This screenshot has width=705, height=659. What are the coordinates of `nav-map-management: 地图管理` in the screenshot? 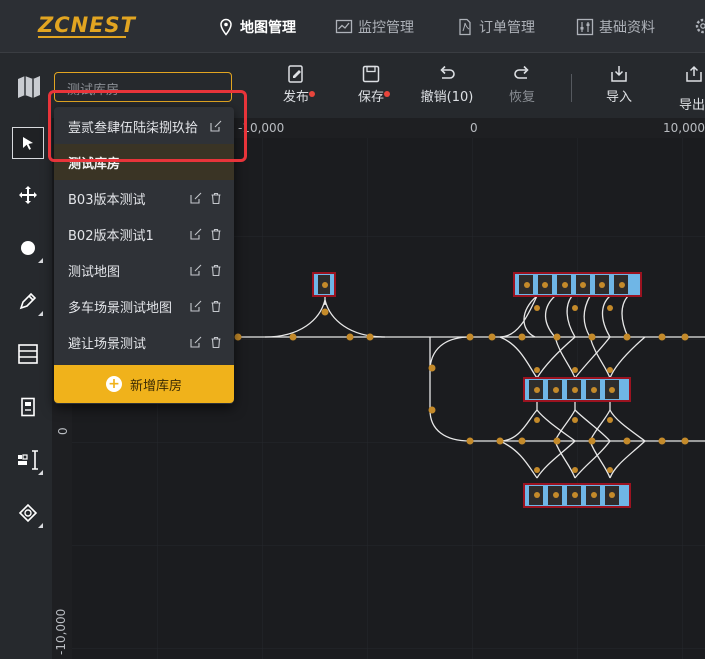 It's located at (256, 27).